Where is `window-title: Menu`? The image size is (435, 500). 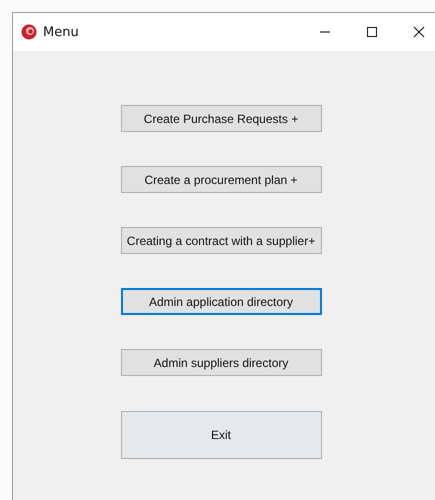
window-title: Menu is located at coordinates (61, 32).